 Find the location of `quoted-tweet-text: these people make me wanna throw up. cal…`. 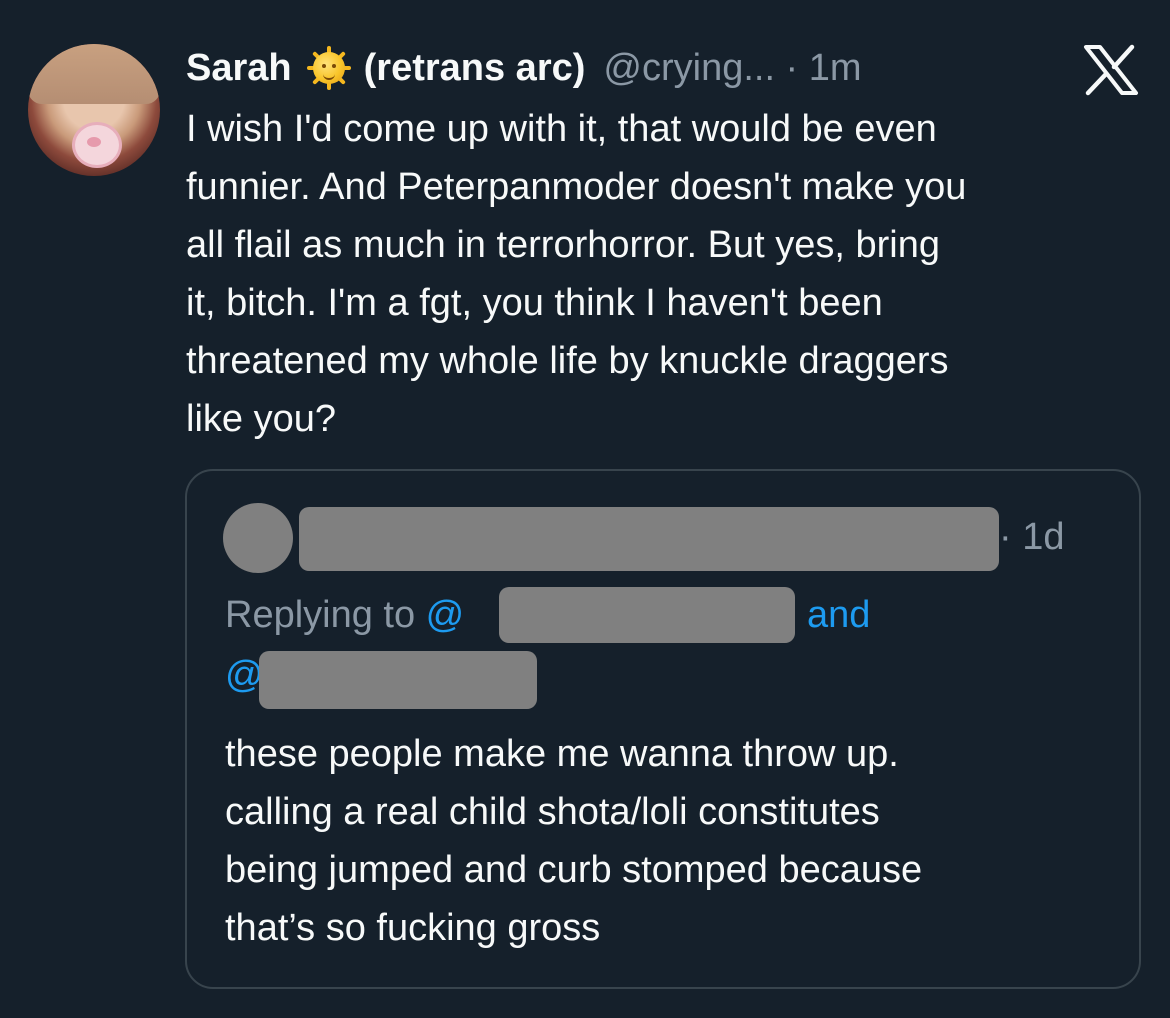

quoted-tweet-text: these people make me wanna throw up. cal… is located at coordinates (574, 841).